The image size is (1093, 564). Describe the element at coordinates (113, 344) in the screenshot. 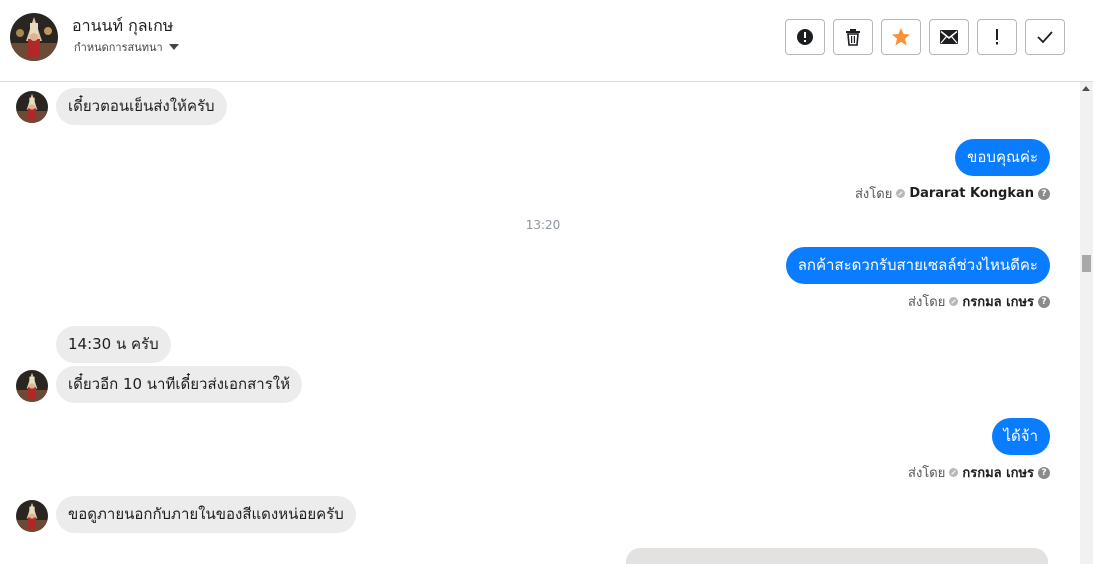

I see `incoming-message: 14:30 น ครับ` at that location.